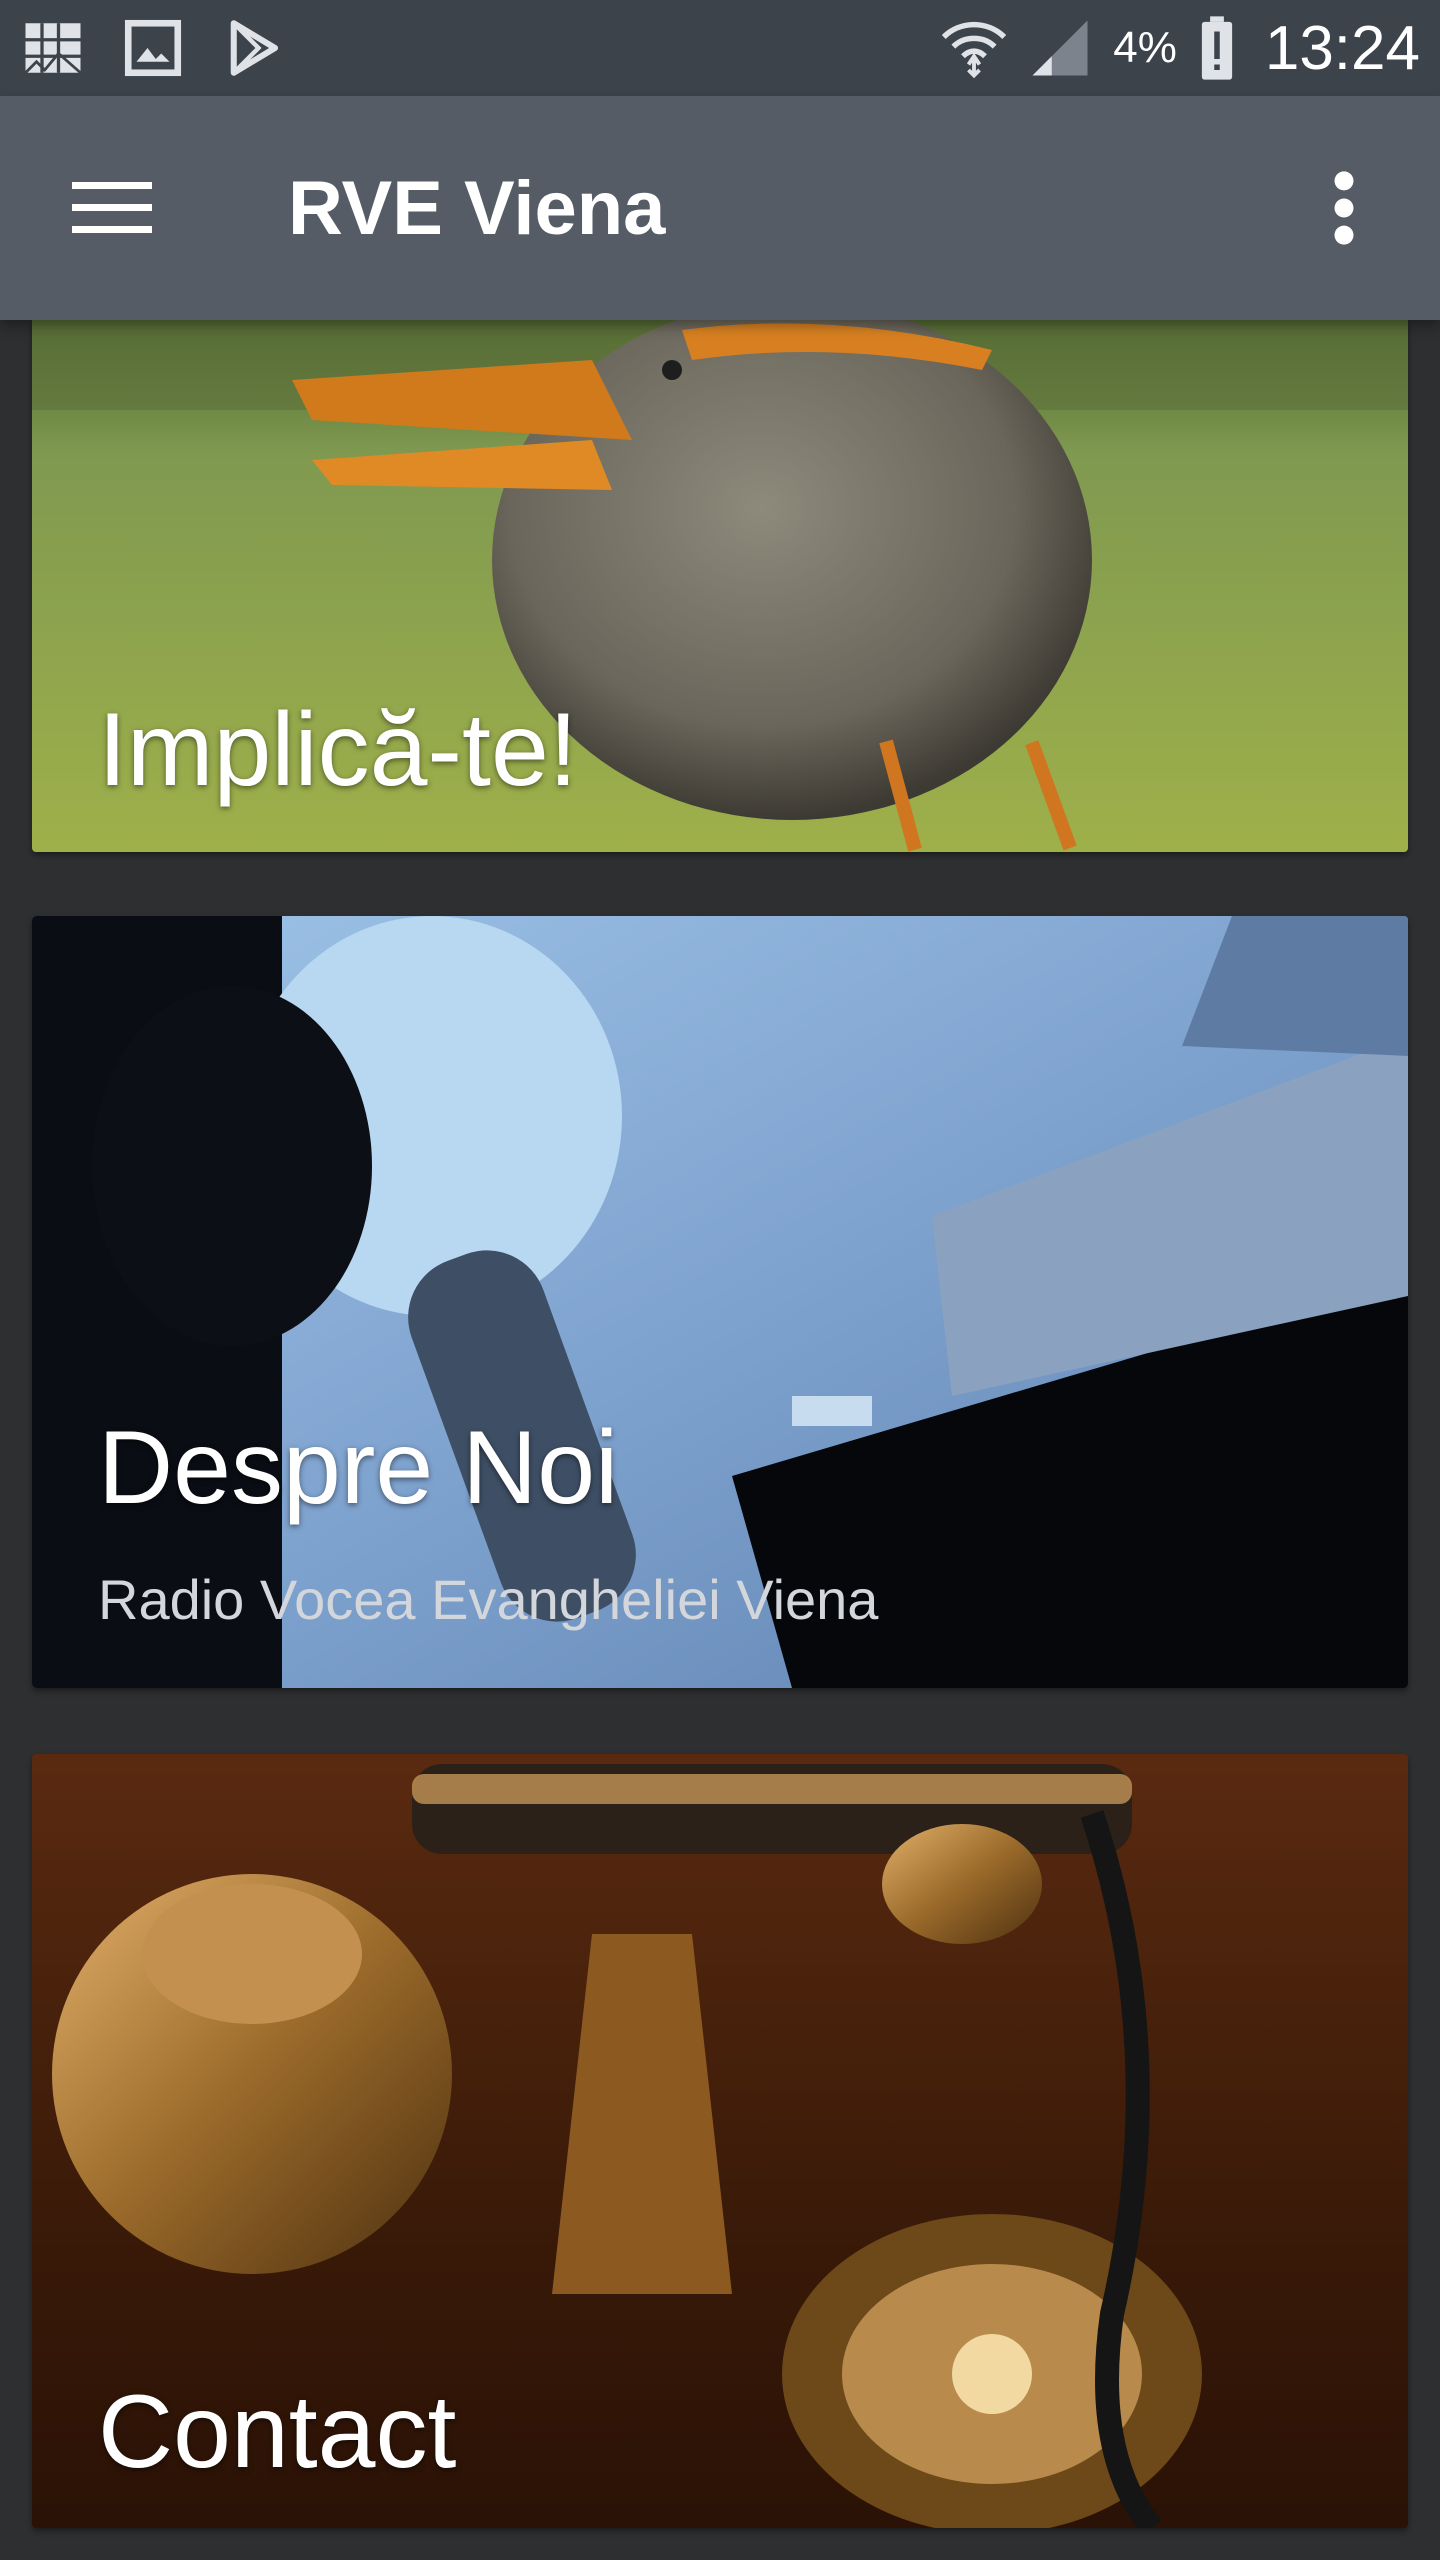 The image size is (1440, 2560). What do you see at coordinates (277, 2432) in the screenshot?
I see `card-title: Contact` at bounding box center [277, 2432].